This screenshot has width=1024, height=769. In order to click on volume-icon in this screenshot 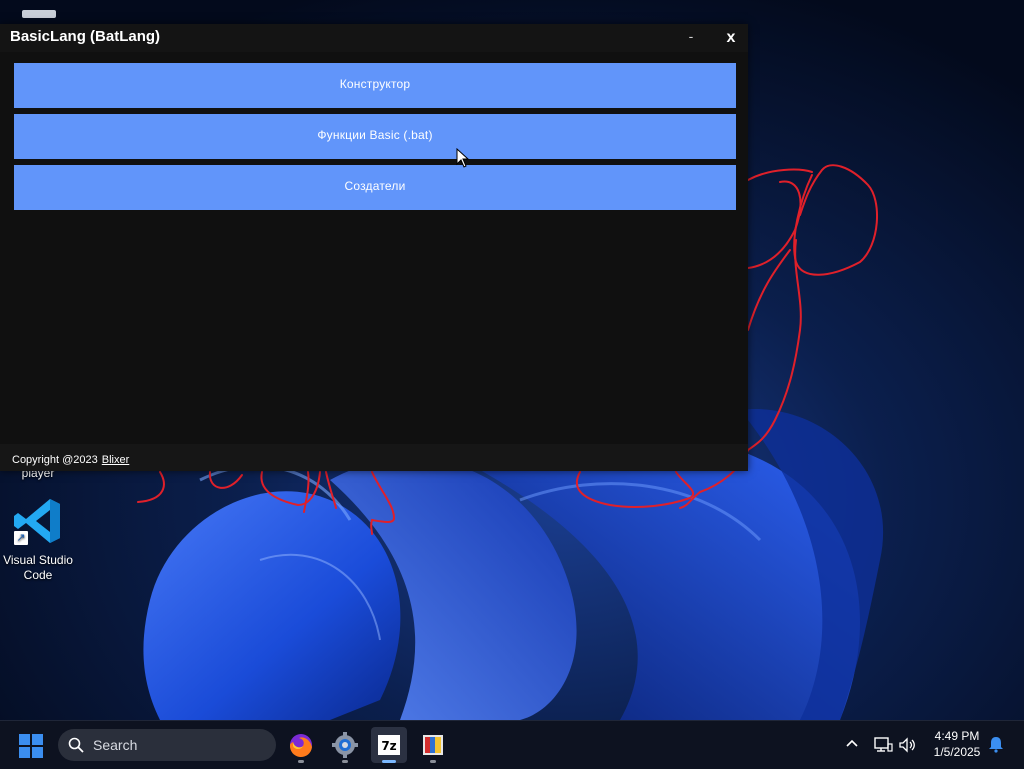, I will do `click(907, 745)`.